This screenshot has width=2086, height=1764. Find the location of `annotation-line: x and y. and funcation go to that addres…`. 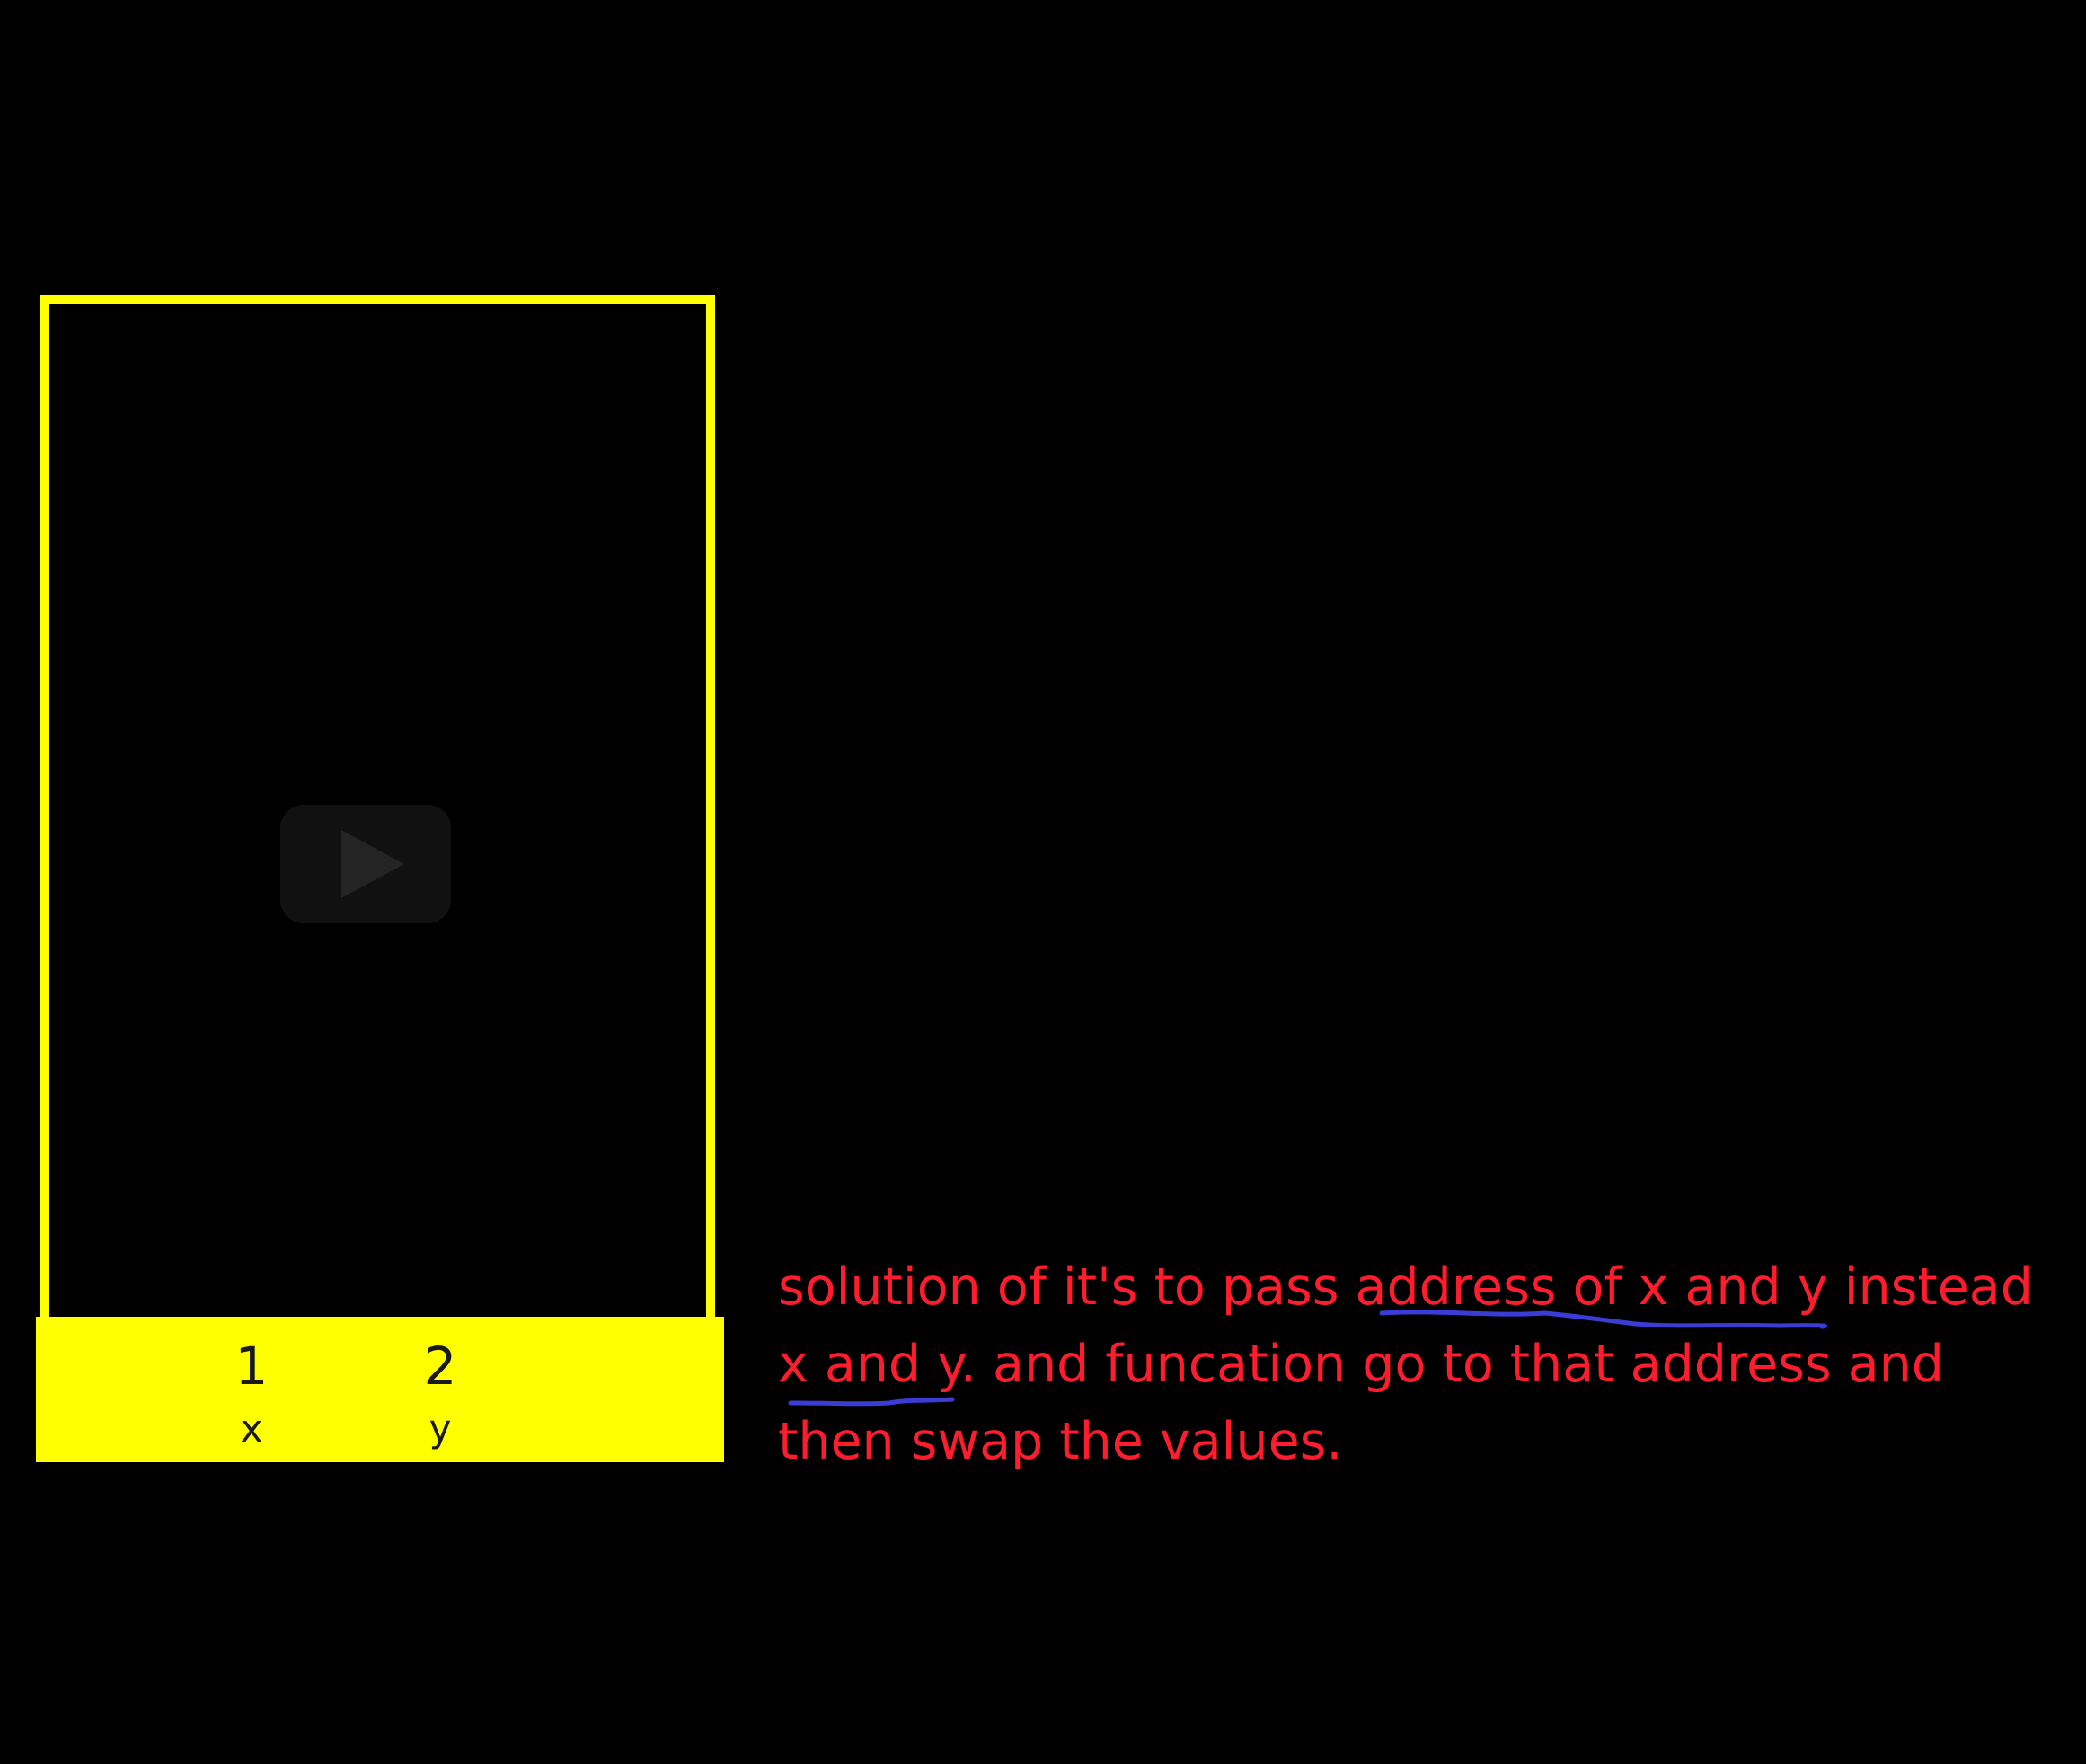

annotation-line: x and y. and funcation go to that addres… is located at coordinates (1361, 1365).